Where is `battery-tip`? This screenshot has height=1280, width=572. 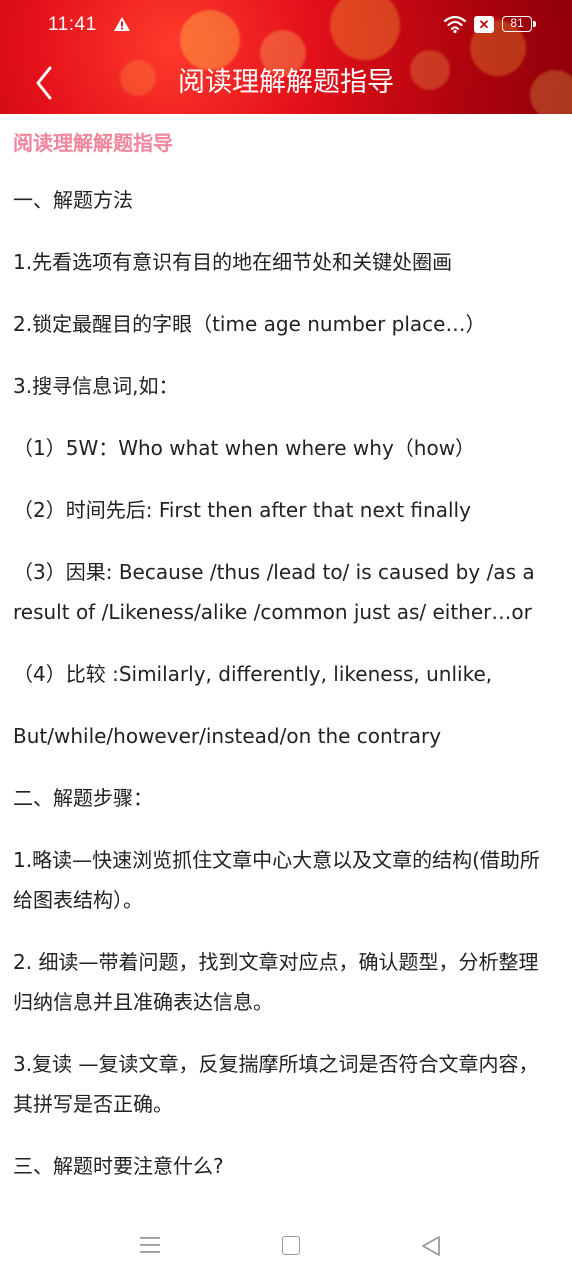
battery-tip is located at coordinates (534, 24).